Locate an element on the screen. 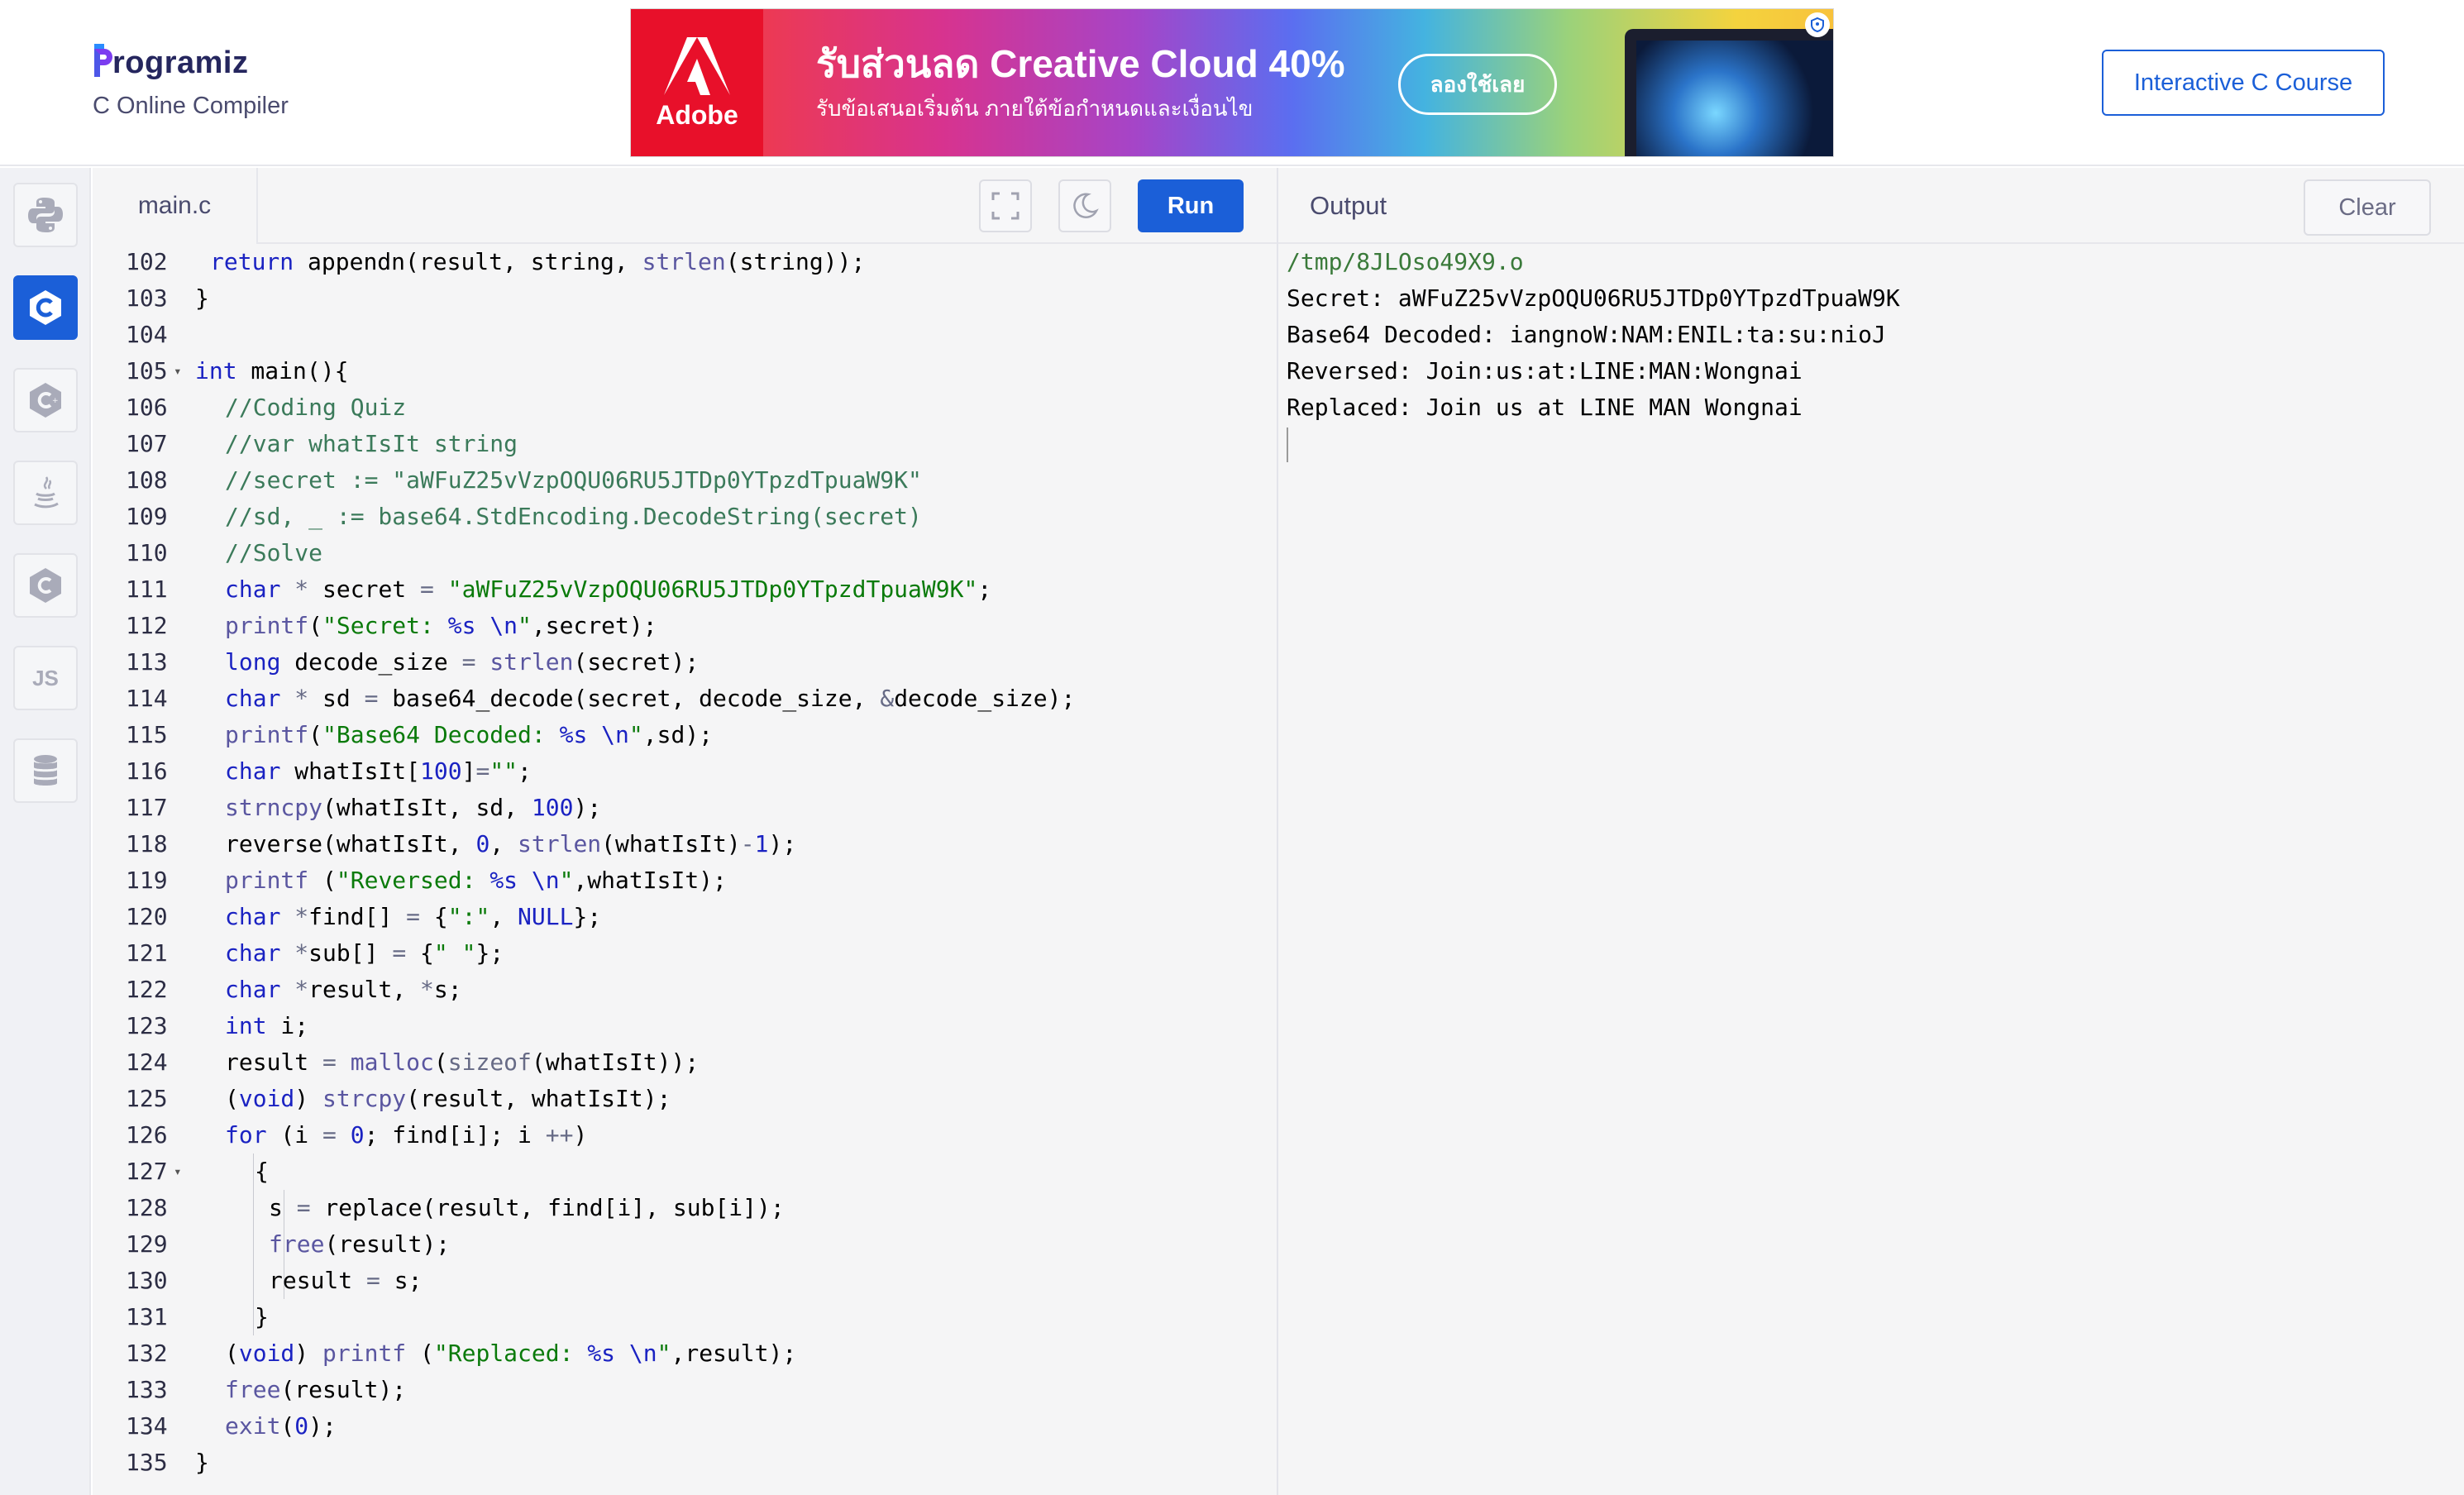 This screenshot has width=2464, height=1495. js-icon: JS is located at coordinates (45, 678).